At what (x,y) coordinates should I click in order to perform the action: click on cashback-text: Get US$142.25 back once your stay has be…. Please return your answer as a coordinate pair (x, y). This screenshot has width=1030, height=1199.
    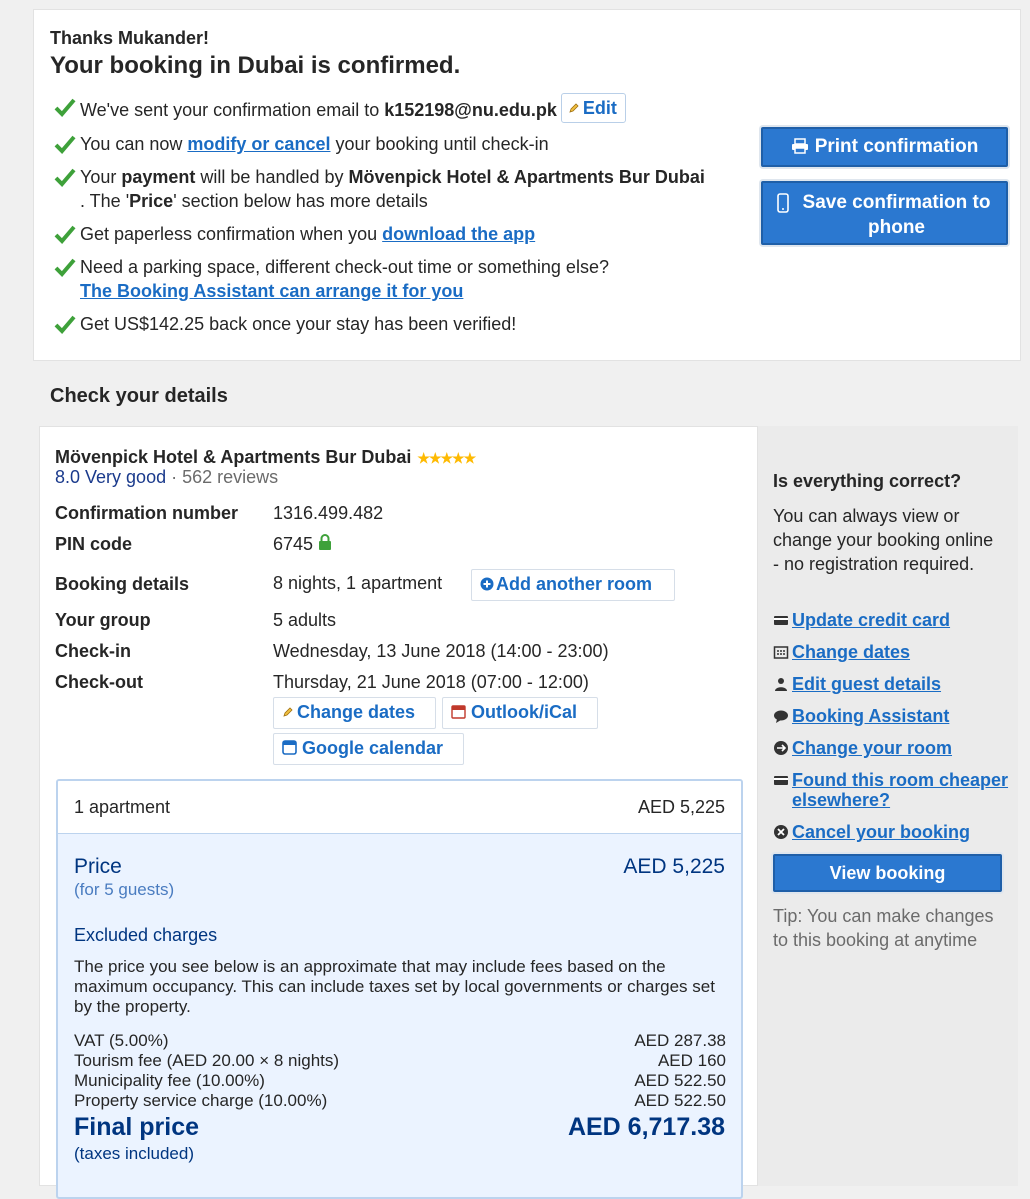
    Looking at the image, I should click on (298, 324).